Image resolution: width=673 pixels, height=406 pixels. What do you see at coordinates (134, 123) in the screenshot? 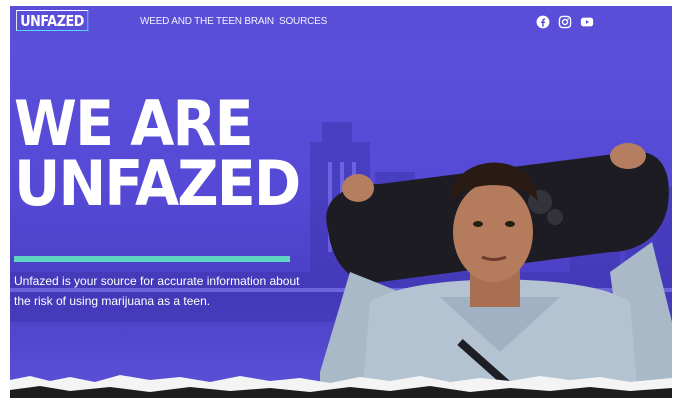
I see `hero-heading-line1: WE ARE` at bounding box center [134, 123].